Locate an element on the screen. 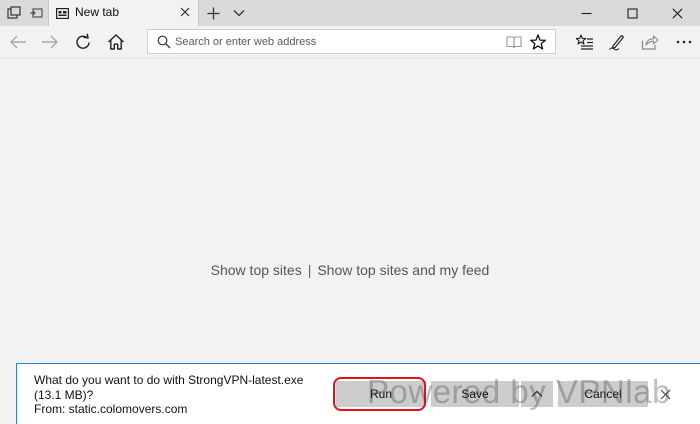  home-icon is located at coordinates (116, 42).